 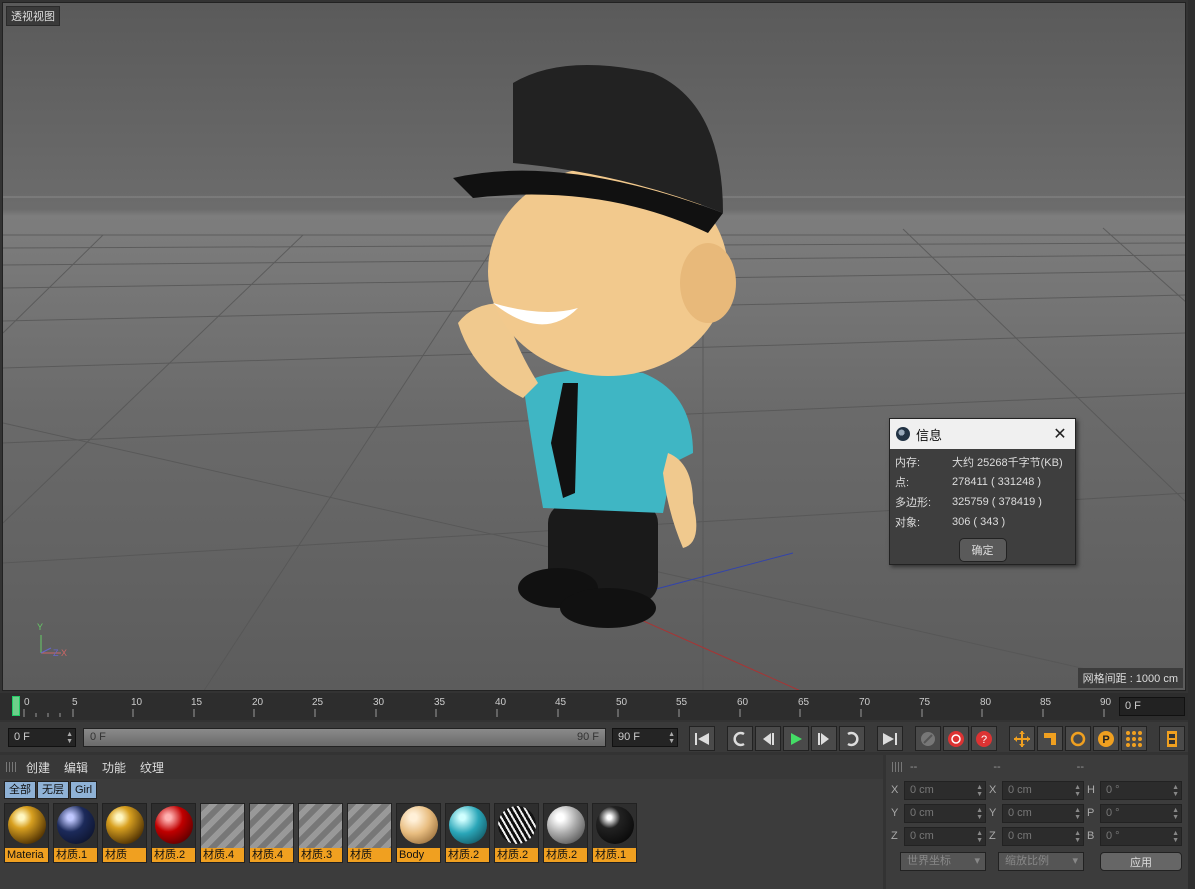 What do you see at coordinates (152, 767) in the screenshot?
I see `menu-texture: 纹理` at bounding box center [152, 767].